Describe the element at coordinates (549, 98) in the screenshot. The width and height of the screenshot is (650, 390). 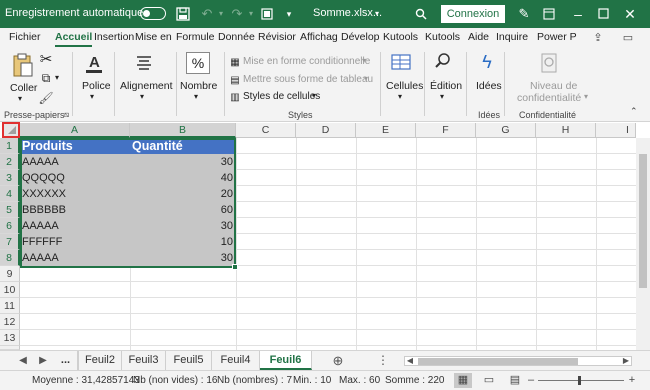
I see `confidentialite-label: confidentialité` at that location.